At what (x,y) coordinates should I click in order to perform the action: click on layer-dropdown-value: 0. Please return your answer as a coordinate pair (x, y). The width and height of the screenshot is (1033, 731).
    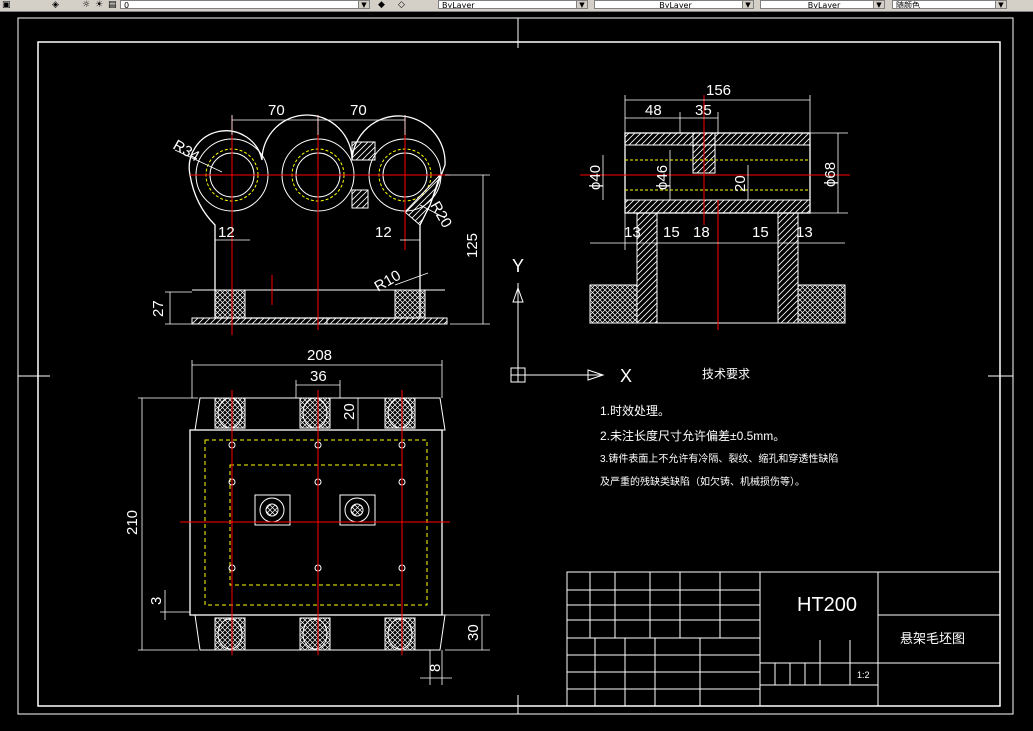
    Looking at the image, I should click on (127, 5).